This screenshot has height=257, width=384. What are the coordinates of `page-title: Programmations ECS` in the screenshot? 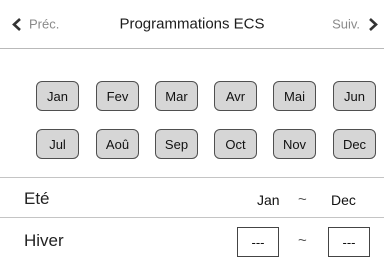 It's located at (192, 24).